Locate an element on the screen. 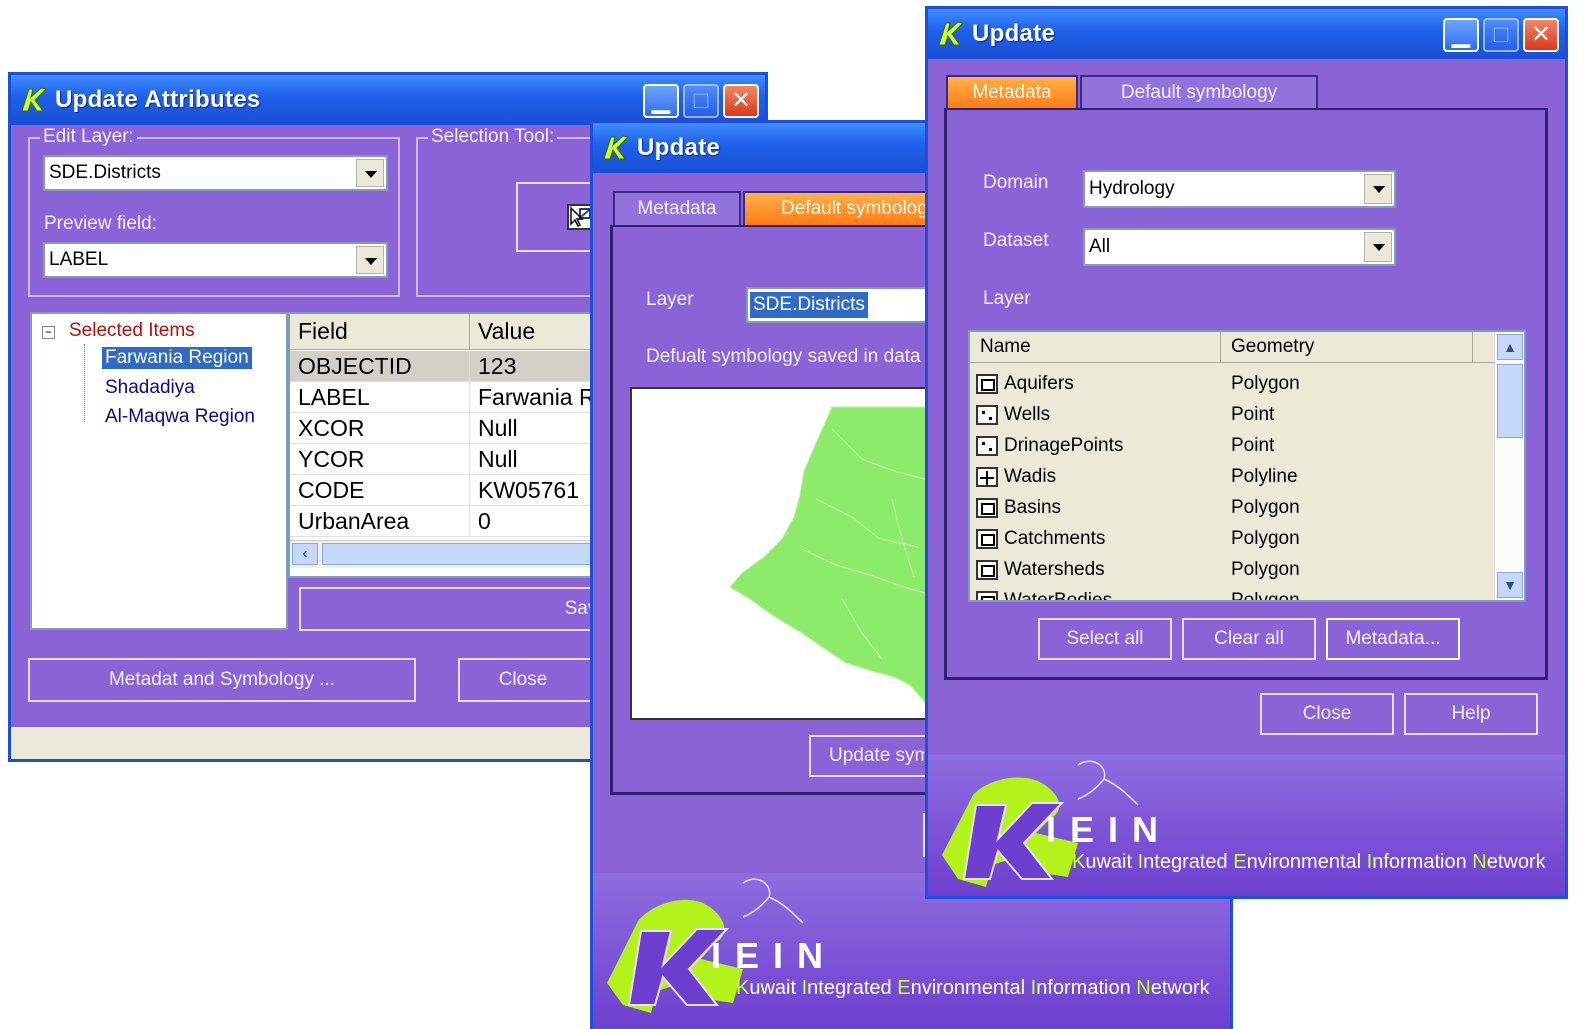 This screenshot has height=1029, width=1596. value-cell: KW05761 is located at coordinates (538, 490).